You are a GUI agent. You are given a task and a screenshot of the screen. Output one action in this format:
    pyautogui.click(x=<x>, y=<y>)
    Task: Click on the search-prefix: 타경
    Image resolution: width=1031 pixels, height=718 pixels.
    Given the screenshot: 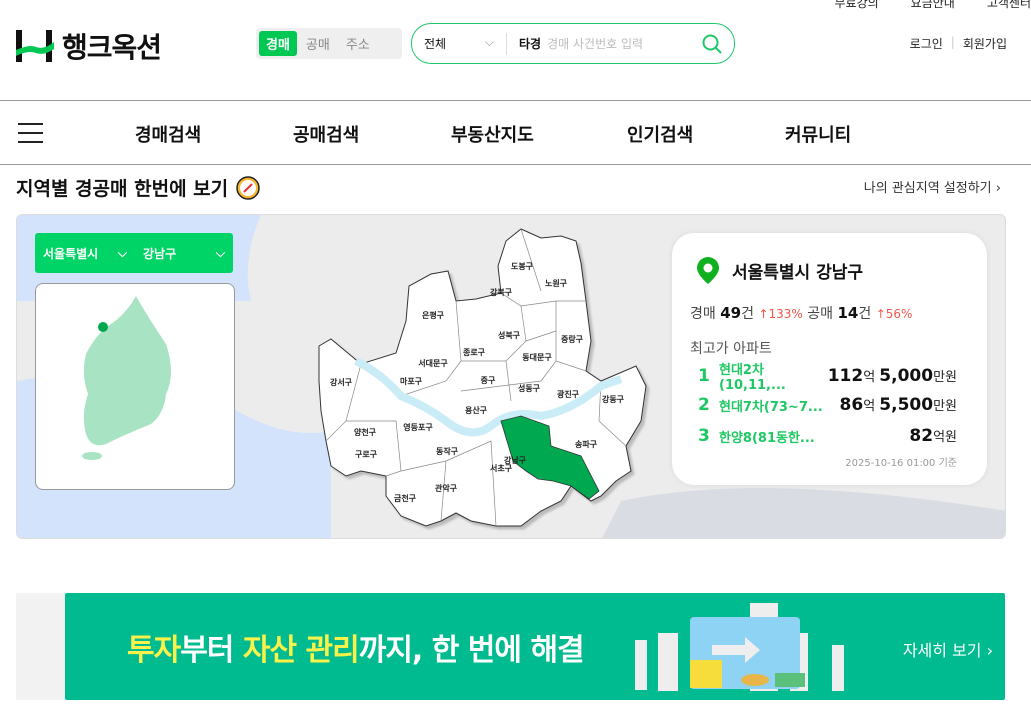 What is the action you would take?
    pyautogui.click(x=530, y=44)
    